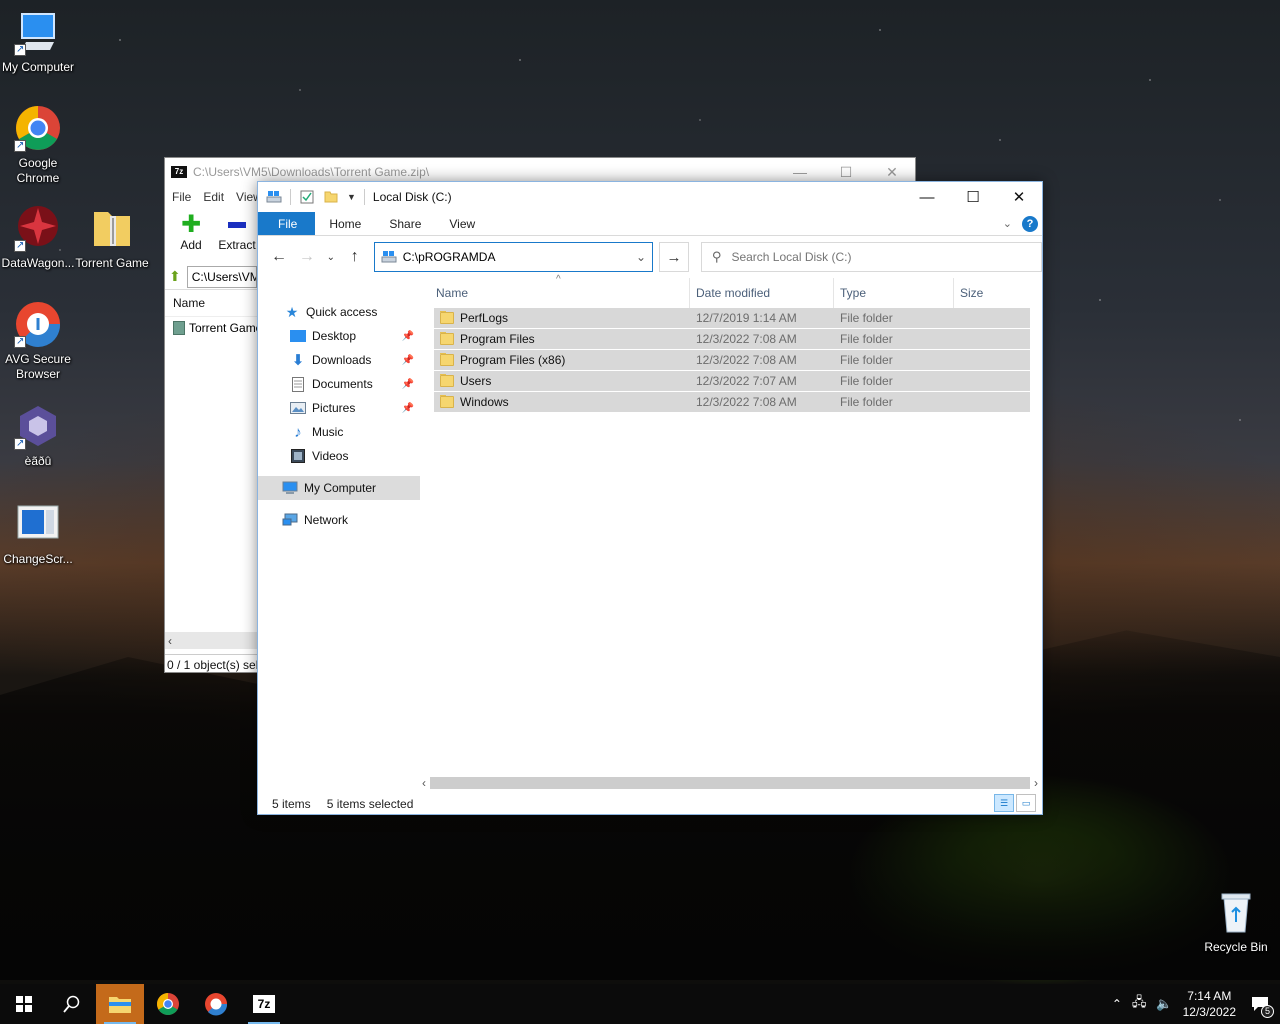 This screenshot has height=1024, width=1280. Describe the element at coordinates (112, 237) in the screenshot. I see `desktop-icon-torrent-game: Torrent Game` at that location.